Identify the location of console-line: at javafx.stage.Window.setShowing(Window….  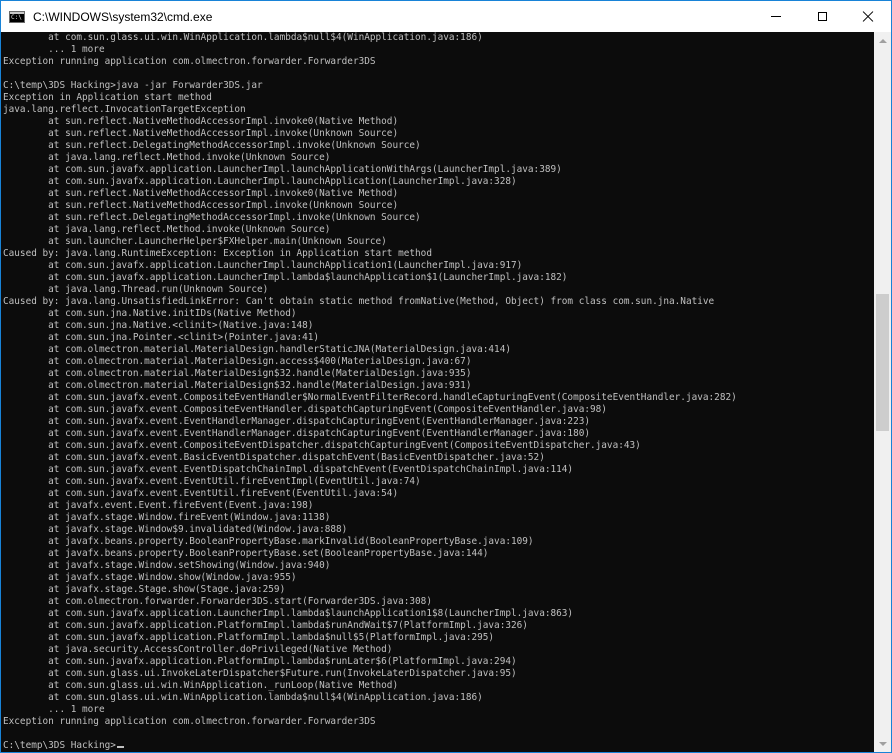
(167, 565).